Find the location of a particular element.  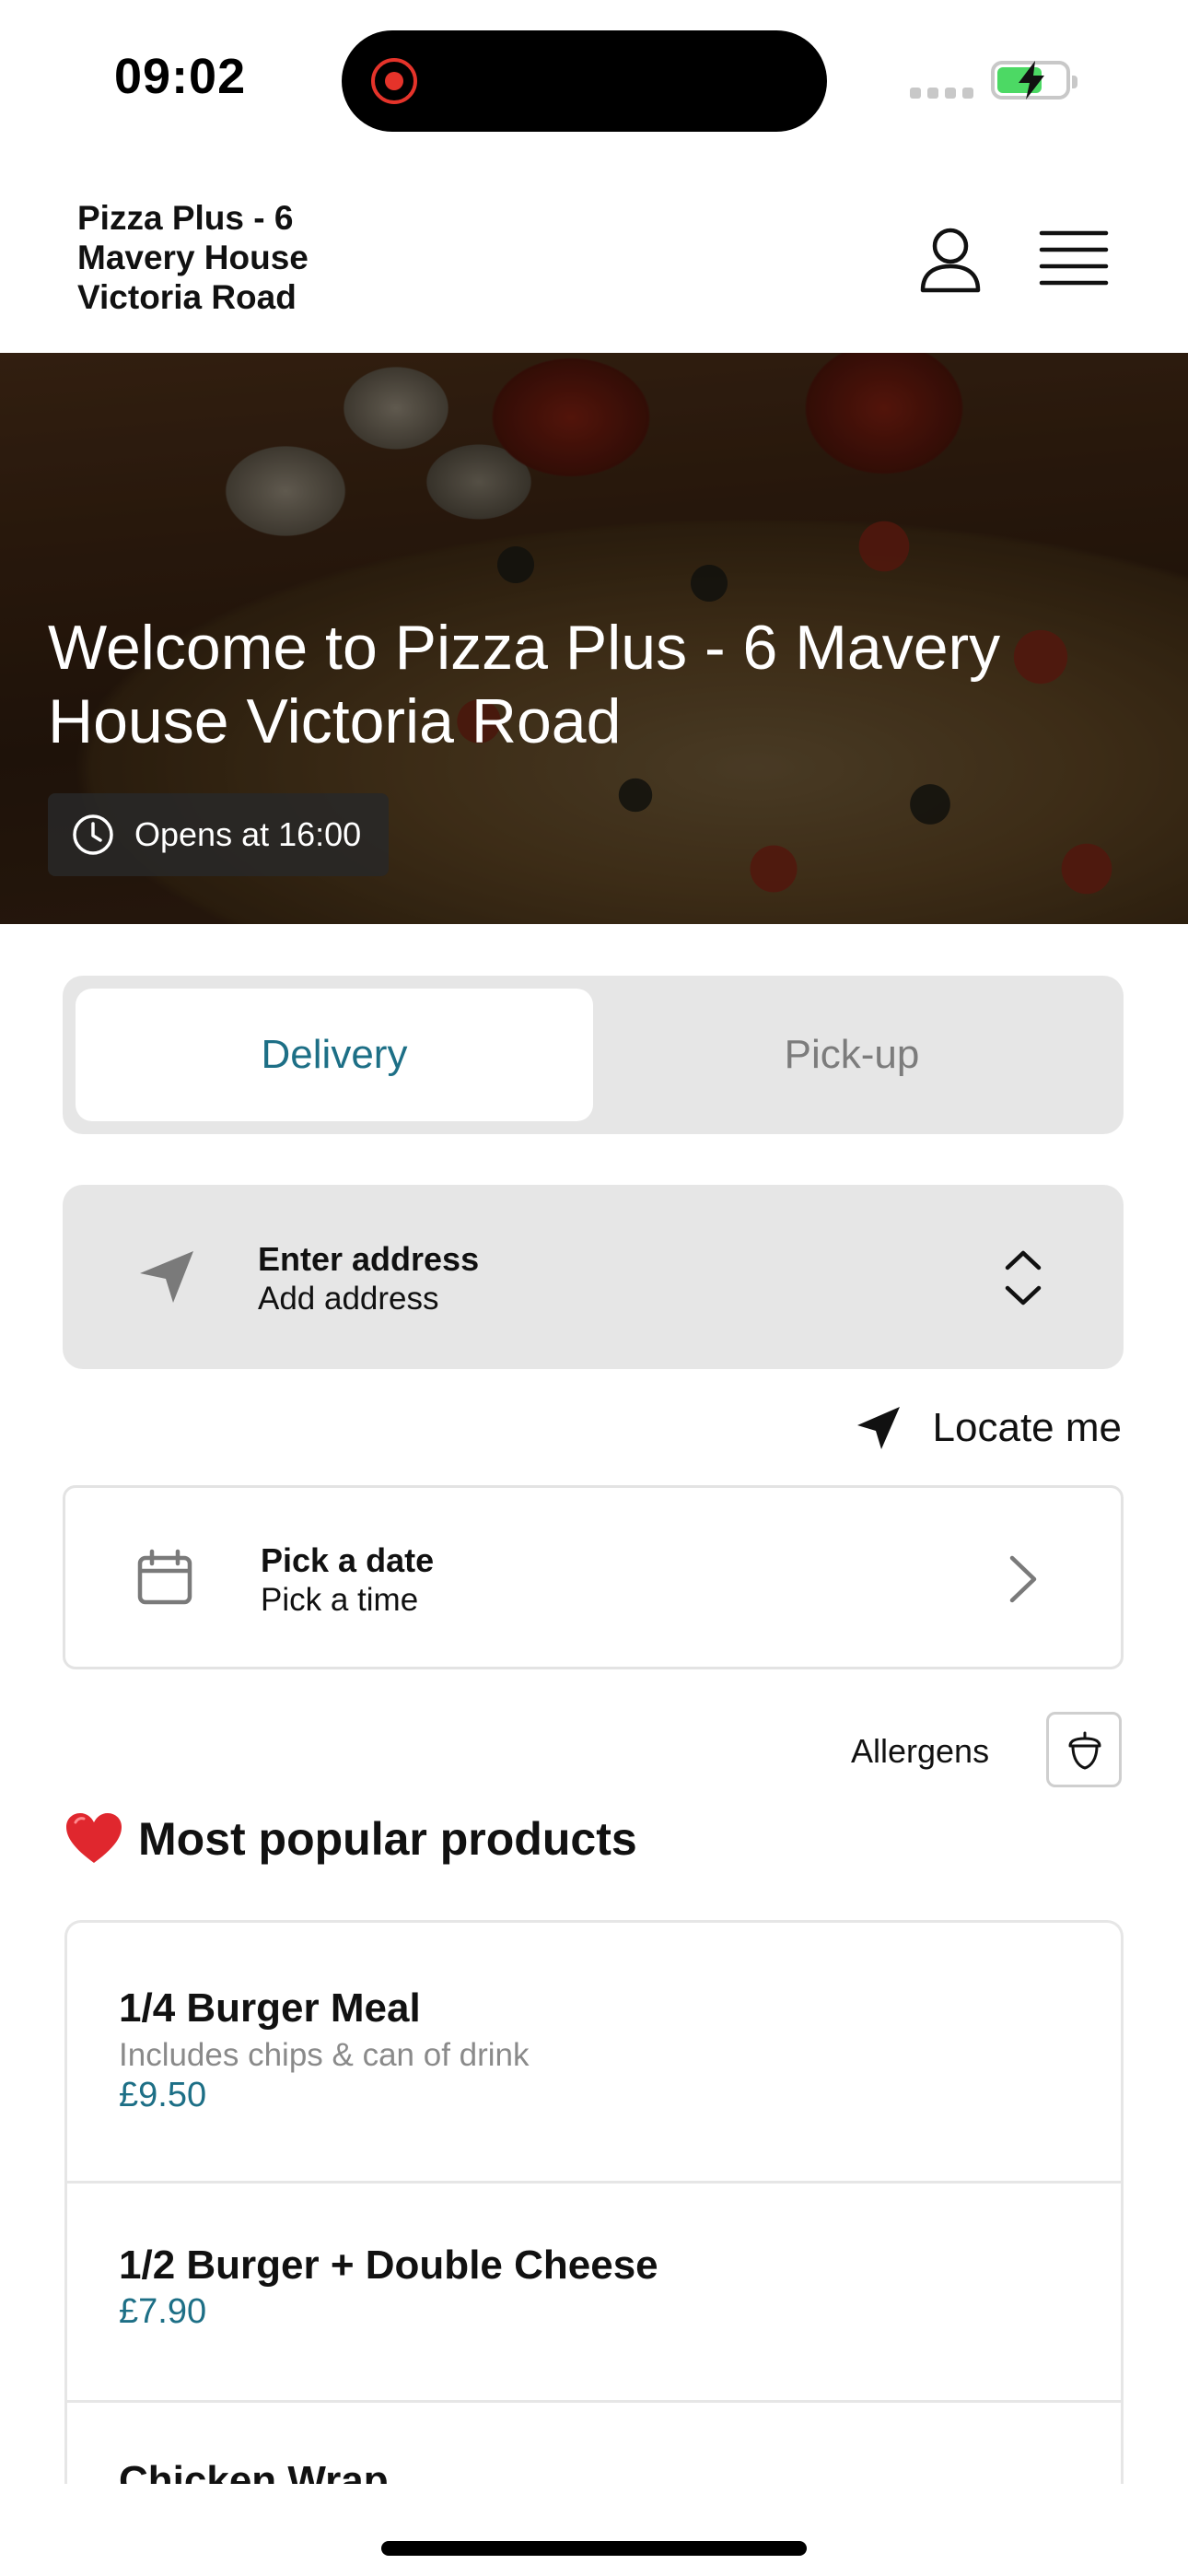

allergens-label: Allergens is located at coordinates (920, 1751).